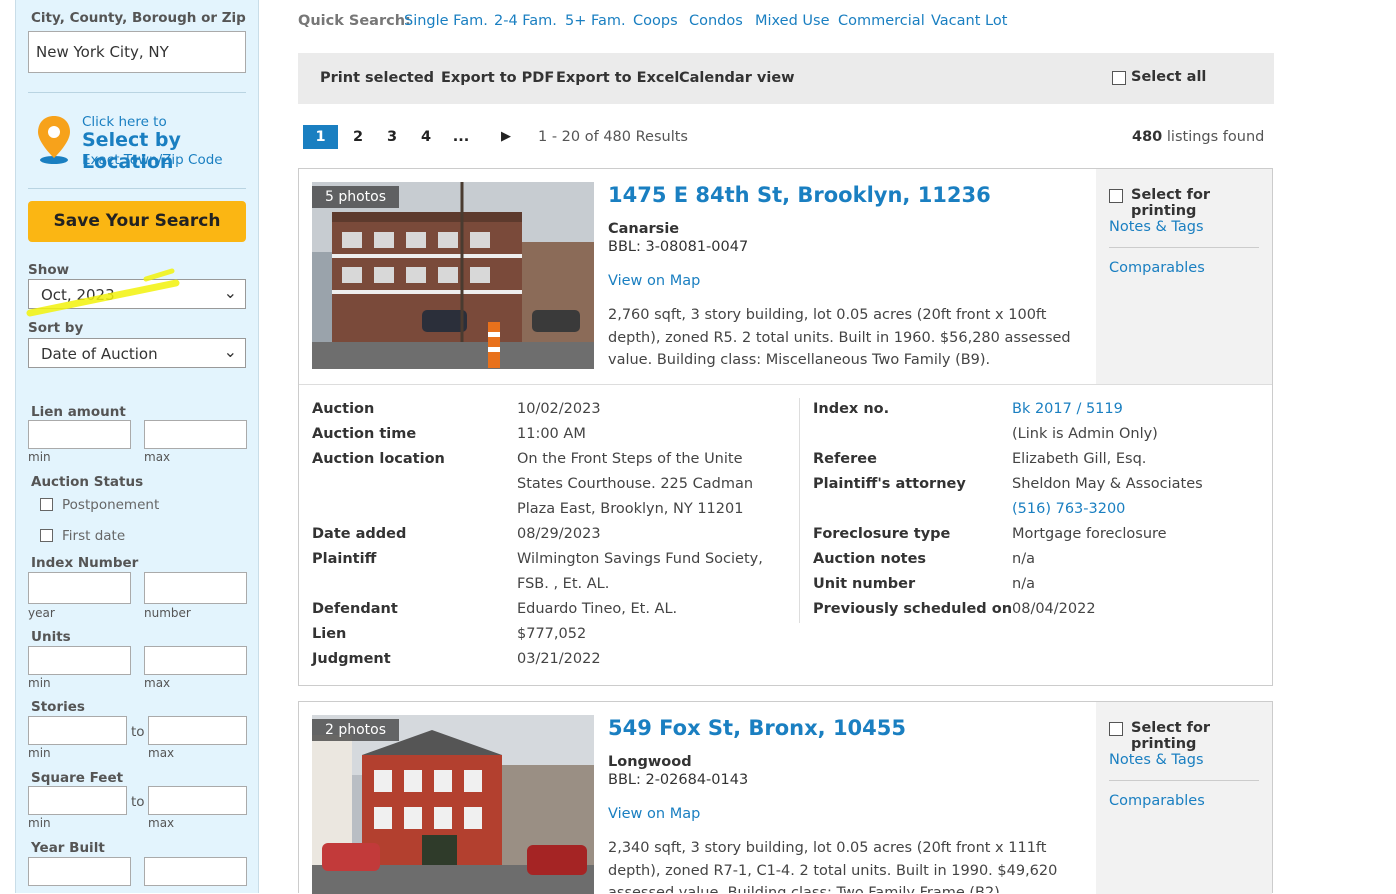  I want to click on lien-max-input, so click(195, 434).